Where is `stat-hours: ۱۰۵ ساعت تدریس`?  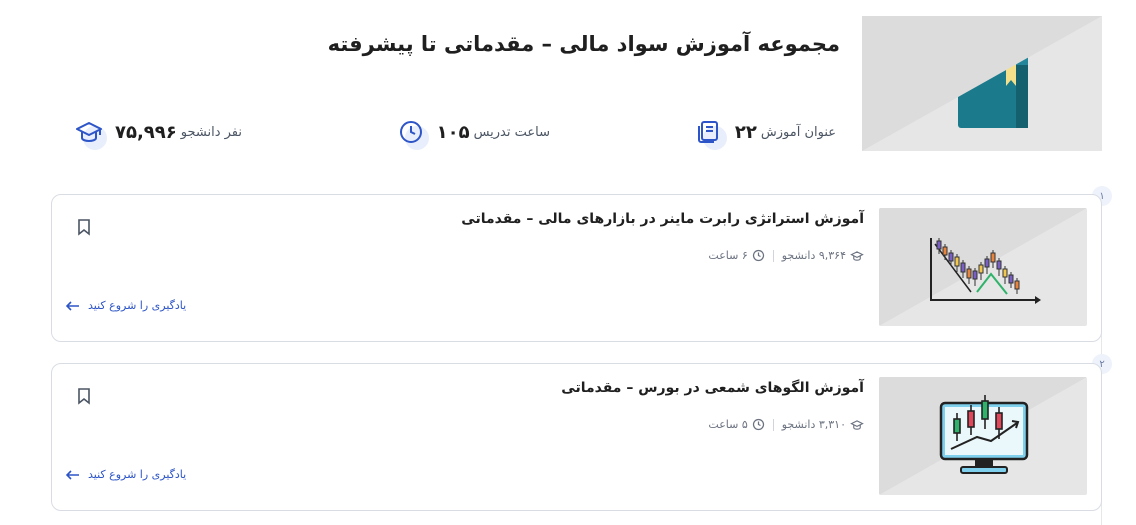 stat-hours: ۱۰۵ ساعت تدریس is located at coordinates (471, 132).